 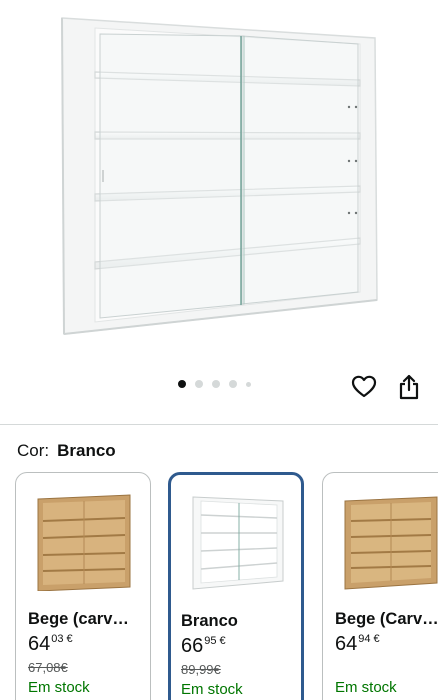 I want to click on price-fraction: 03 €, so click(x=62, y=639).